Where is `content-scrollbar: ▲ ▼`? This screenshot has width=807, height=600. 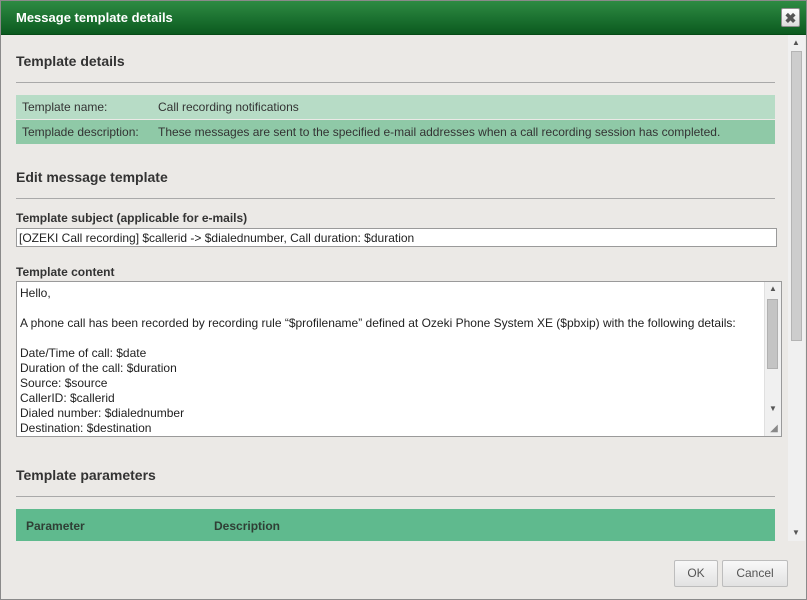
content-scrollbar: ▲ ▼ is located at coordinates (772, 359).